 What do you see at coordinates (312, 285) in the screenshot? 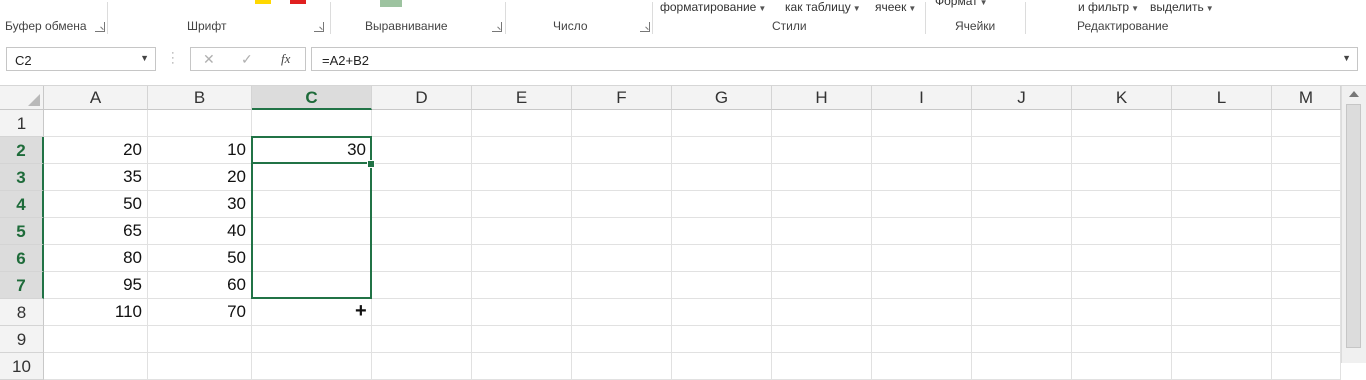
I see `cell-c7` at bounding box center [312, 285].